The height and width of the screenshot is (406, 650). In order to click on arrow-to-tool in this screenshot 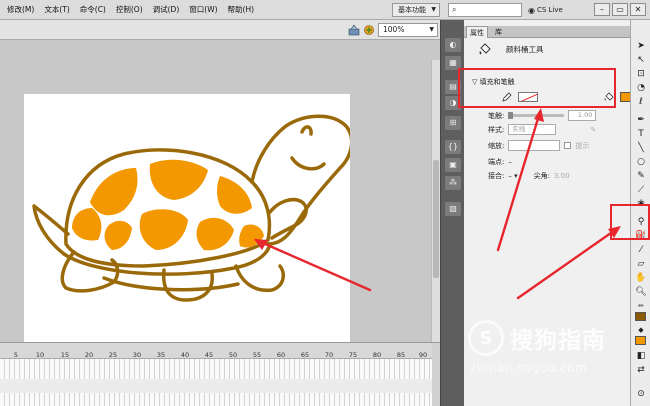, I will do `click(568, 263)`.